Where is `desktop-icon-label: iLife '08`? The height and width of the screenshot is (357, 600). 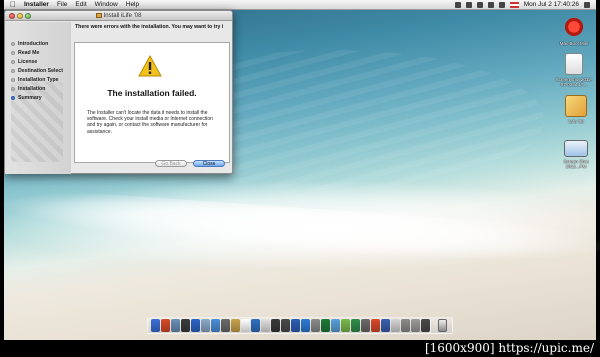 desktop-icon-label: iLife '08 is located at coordinates (576, 121).